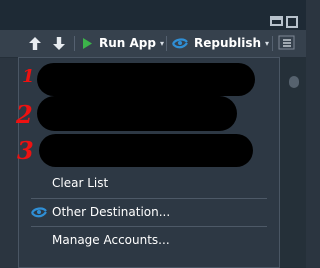 The height and width of the screenshot is (268, 320). I want to click on annotation-marker: 2, so click(24, 114).